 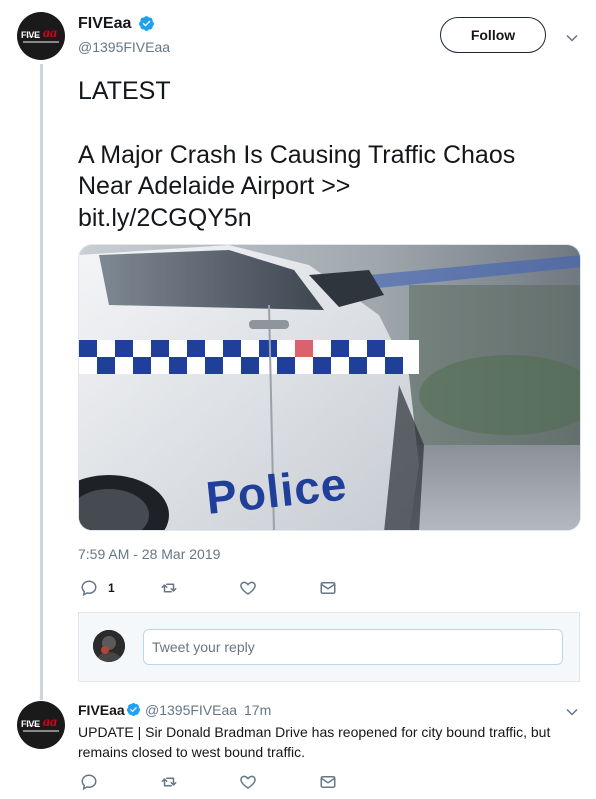 What do you see at coordinates (111, 588) in the screenshot?
I see `reply-count: 1` at bounding box center [111, 588].